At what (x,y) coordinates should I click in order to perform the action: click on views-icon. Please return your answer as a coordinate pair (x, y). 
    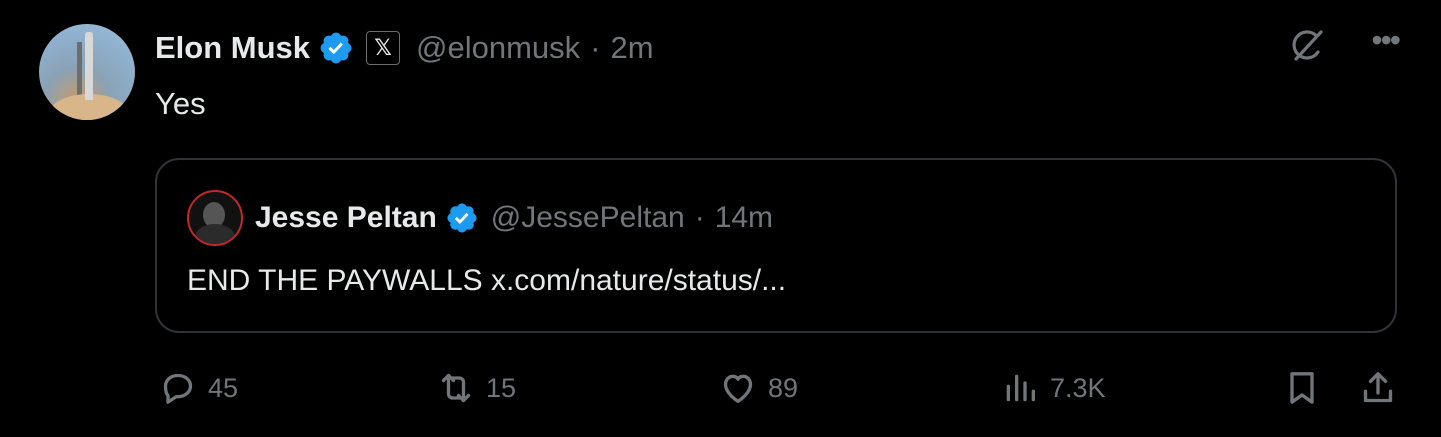
    Looking at the image, I should click on (1020, 388).